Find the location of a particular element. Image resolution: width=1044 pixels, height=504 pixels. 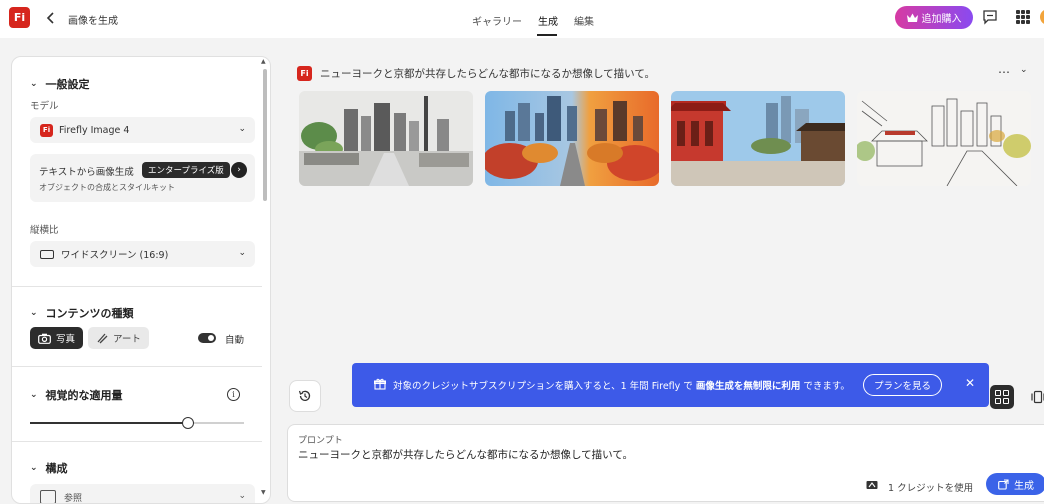

content-type-heading: コンテンツの種類 is located at coordinates (89, 313).